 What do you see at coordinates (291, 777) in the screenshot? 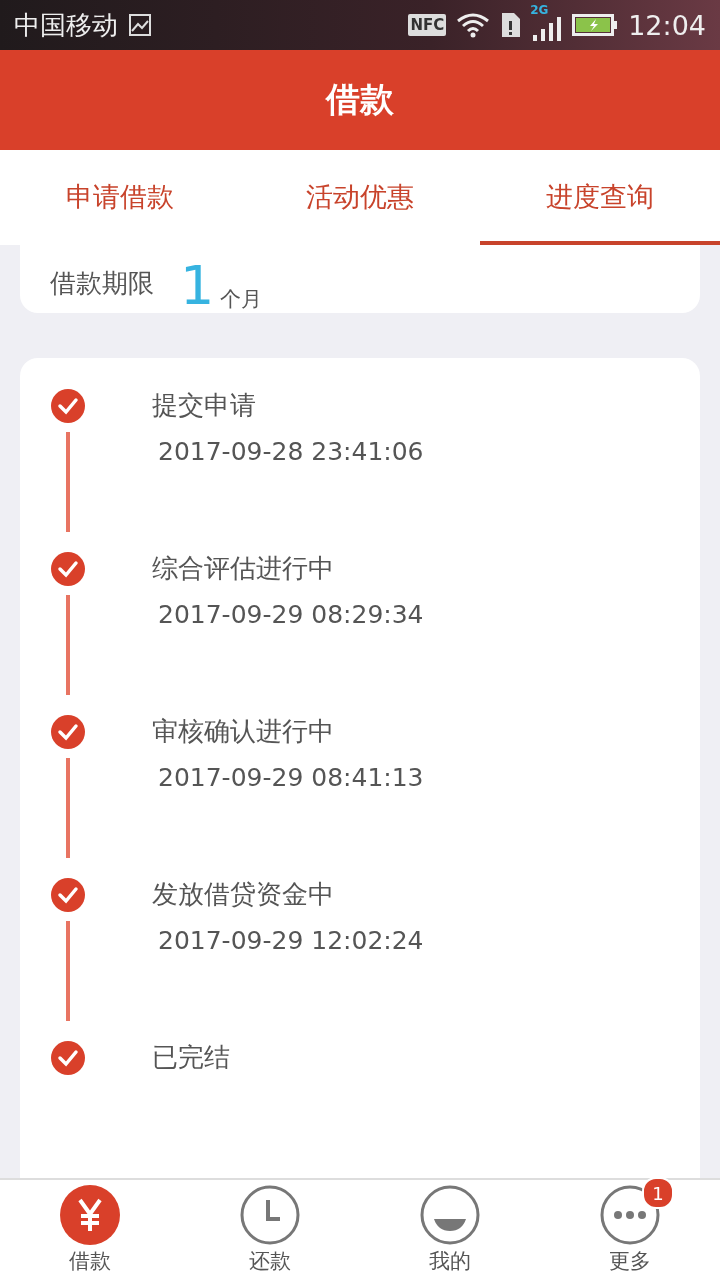
I see `step-time: 2017-09-29 08:41:13` at bounding box center [291, 777].